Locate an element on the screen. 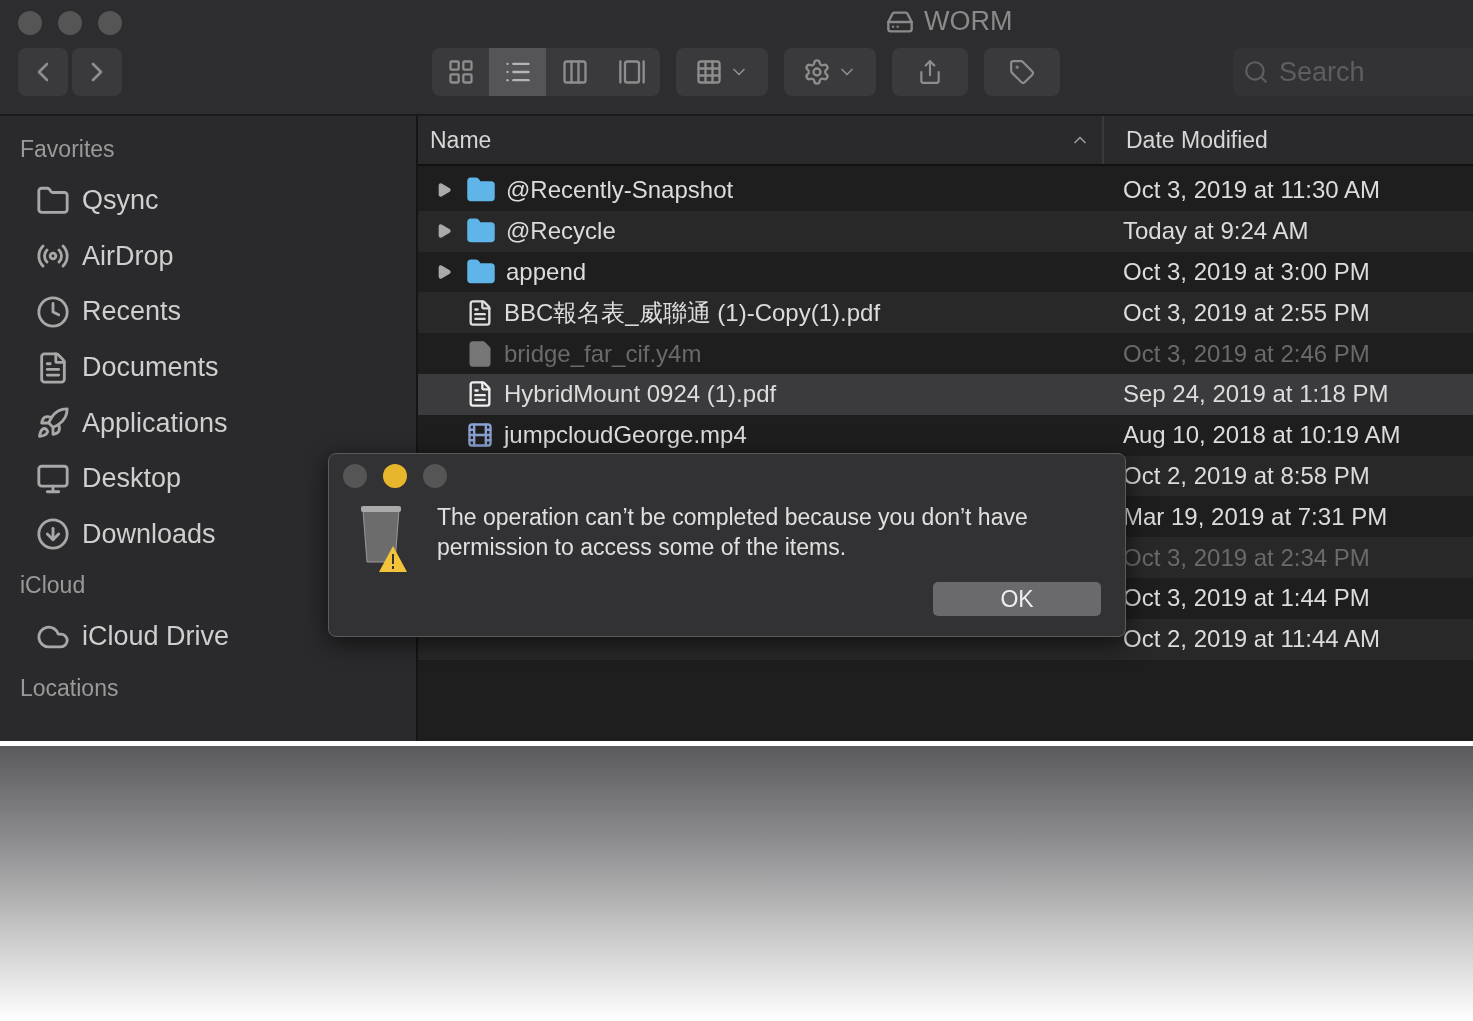  sidebar-item: iCloud Drive is located at coordinates (208, 637).